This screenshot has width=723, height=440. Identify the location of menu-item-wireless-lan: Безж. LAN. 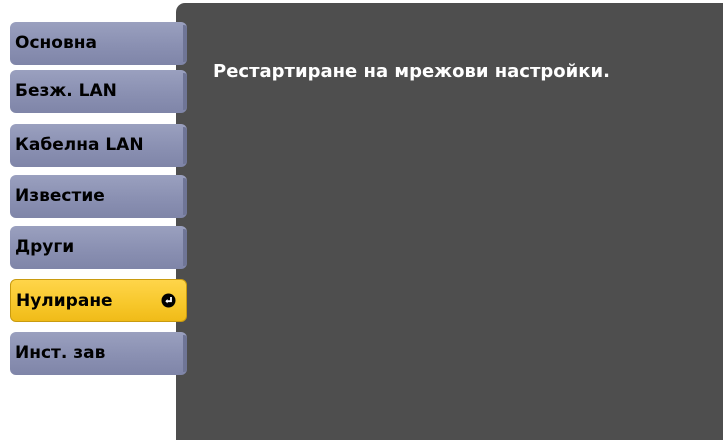
(98, 91).